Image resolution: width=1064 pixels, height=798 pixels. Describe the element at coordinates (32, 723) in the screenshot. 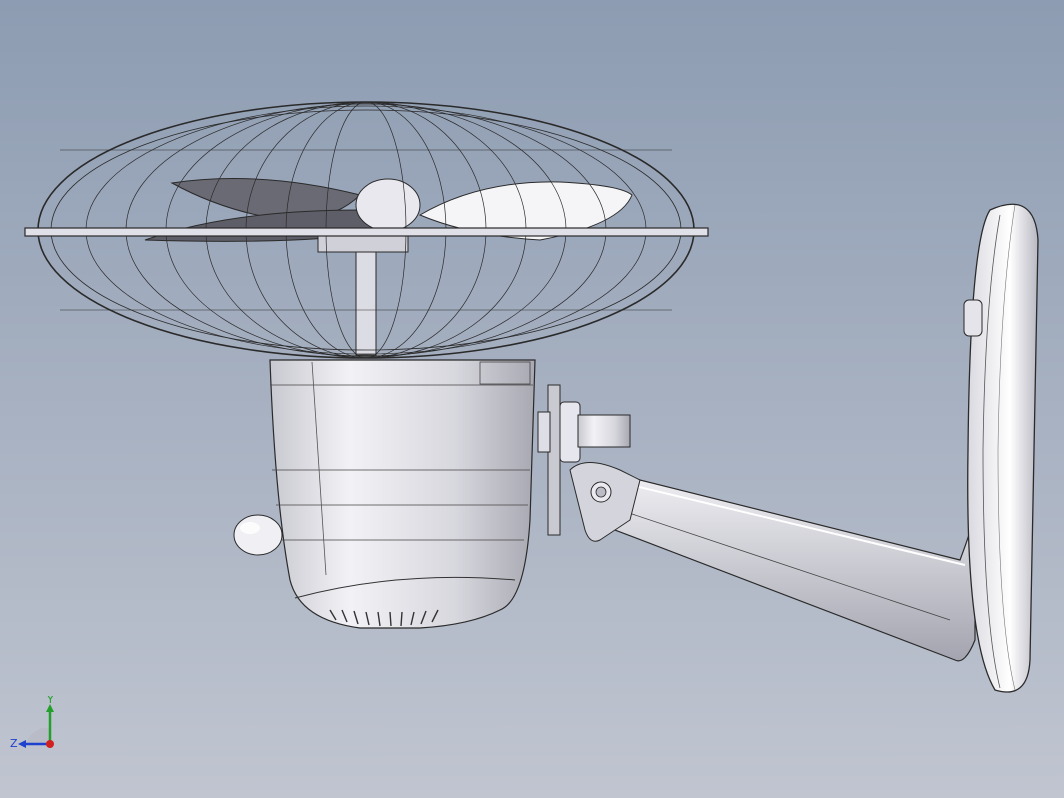

I see `orientation-triad: Y Z` at that location.